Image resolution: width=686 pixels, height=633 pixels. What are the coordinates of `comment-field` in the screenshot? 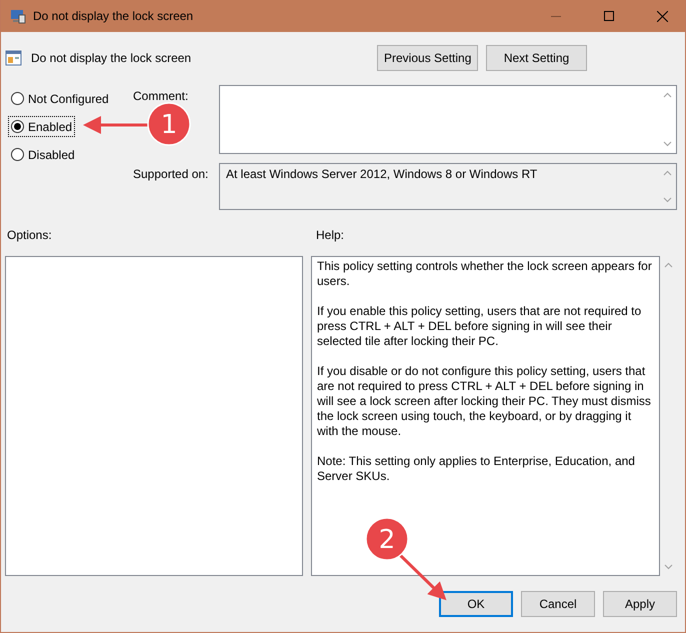 It's located at (448, 119).